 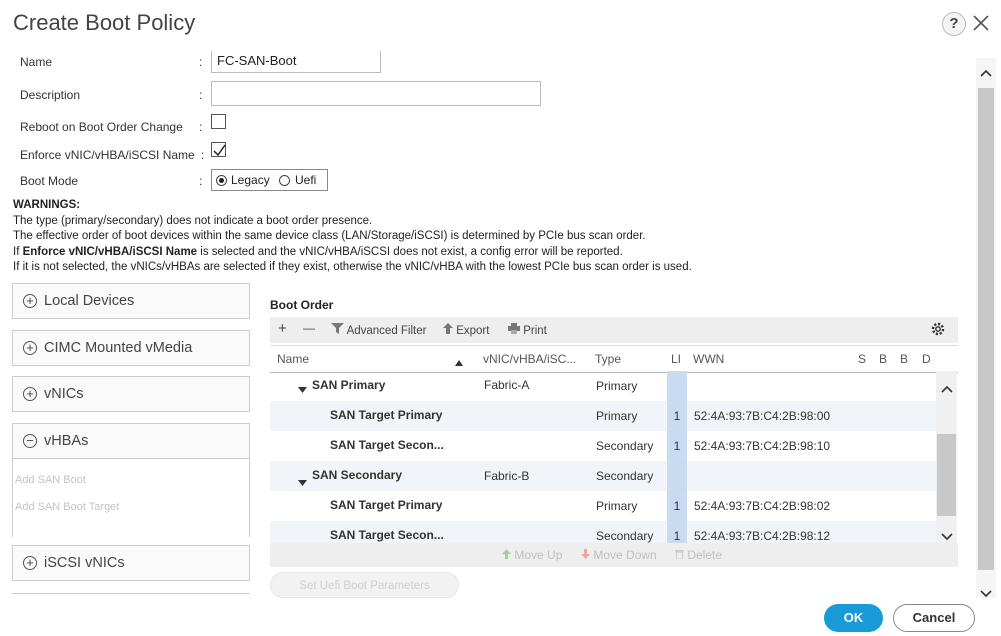 I want to click on row-lun, so click(x=677, y=386).